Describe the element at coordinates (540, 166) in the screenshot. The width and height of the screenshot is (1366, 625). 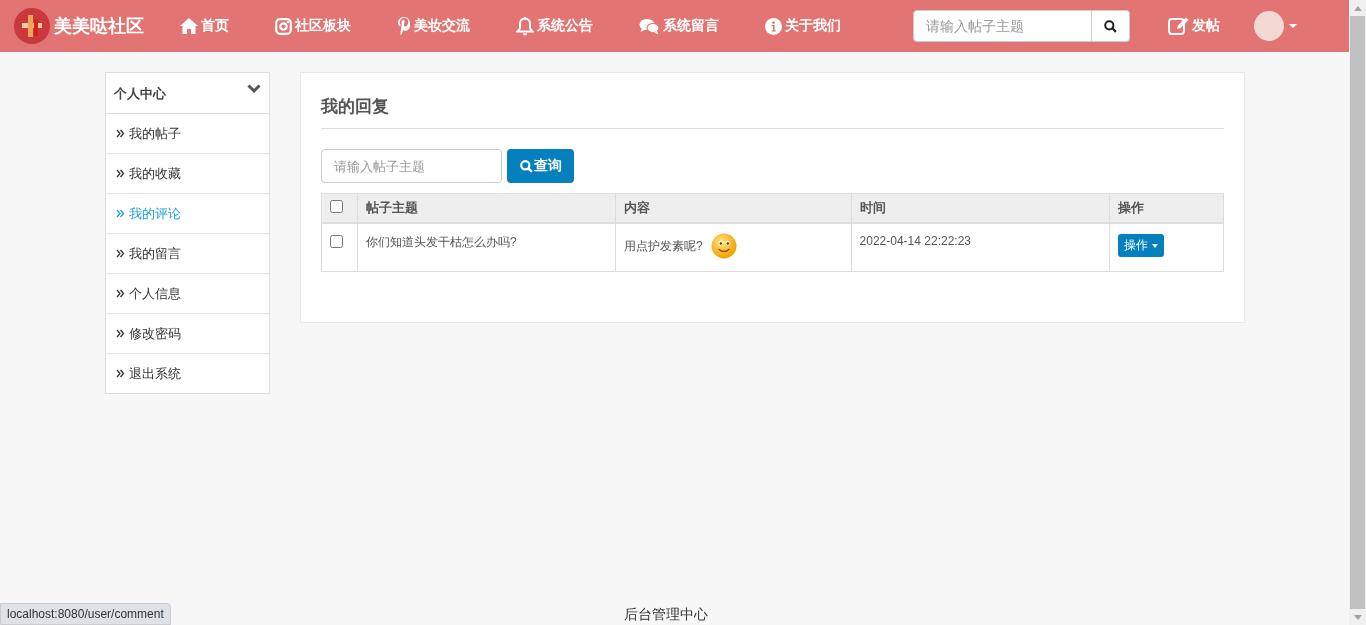
I see `query-button: 查询` at that location.